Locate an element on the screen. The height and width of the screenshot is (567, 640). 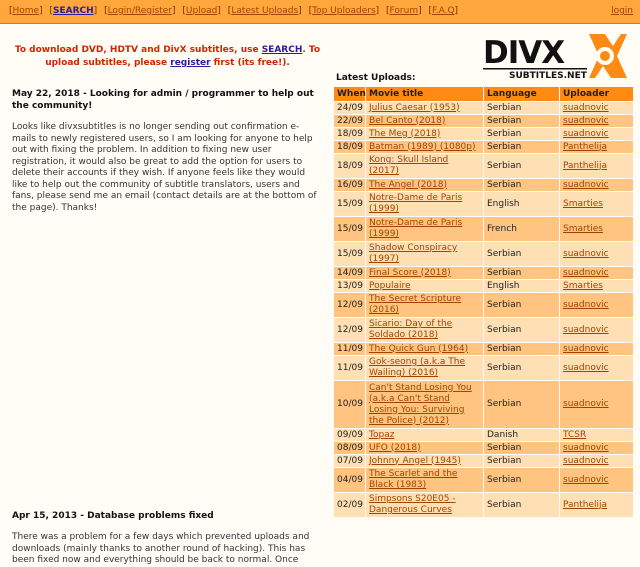
movie-title-link: Batman (1989) (1080p) is located at coordinates (422, 147).